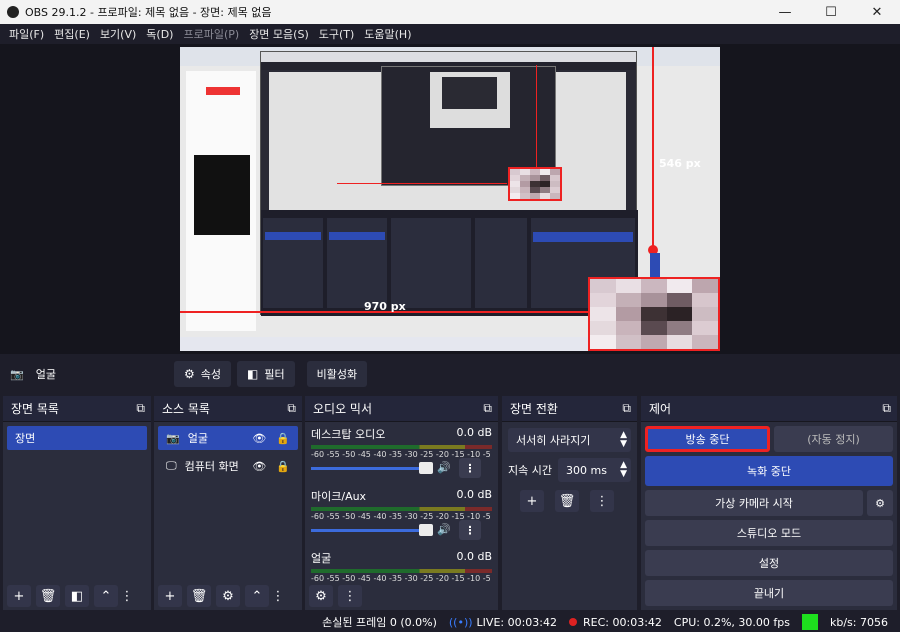 This screenshot has height=632, width=900. I want to click on height-label: 546 px, so click(680, 163).